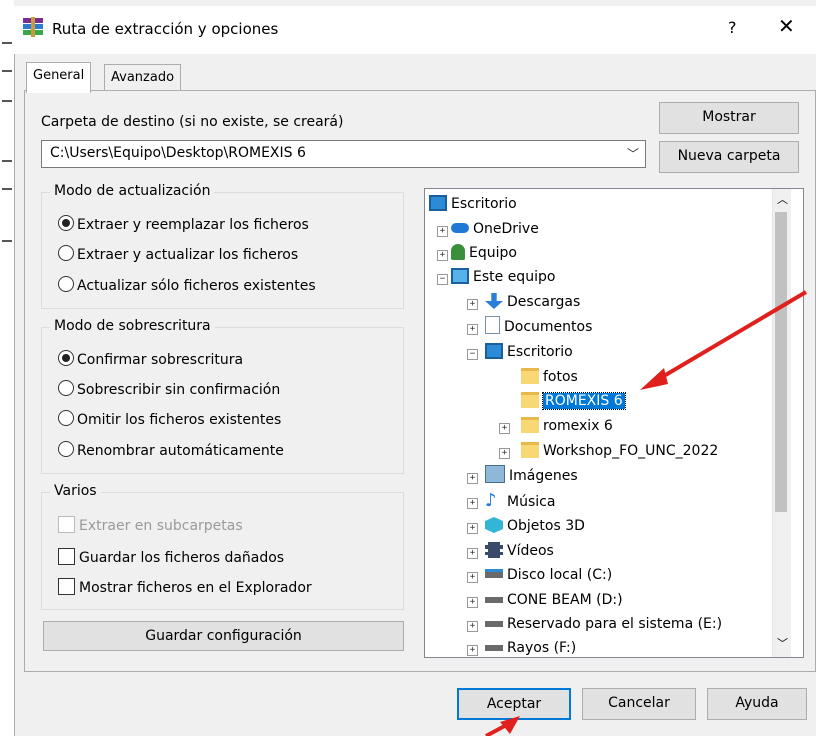 The height and width of the screenshot is (736, 816). I want to click on tree-node: OneDrive, so click(495, 229).